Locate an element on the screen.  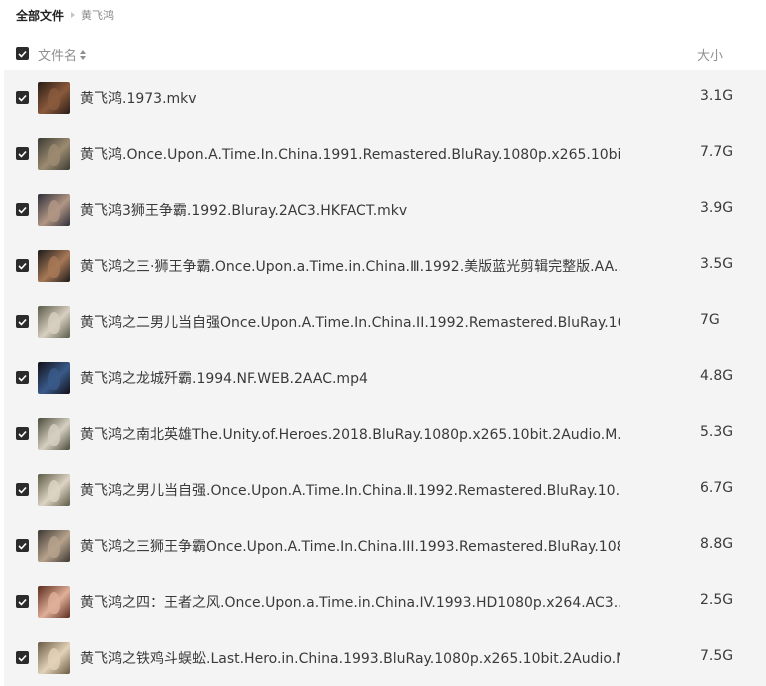
file-row: 黄飞鸿之龙城歼霸.1994.NF.WEB.2AAC.mp4 4.8G is located at coordinates (385, 378).